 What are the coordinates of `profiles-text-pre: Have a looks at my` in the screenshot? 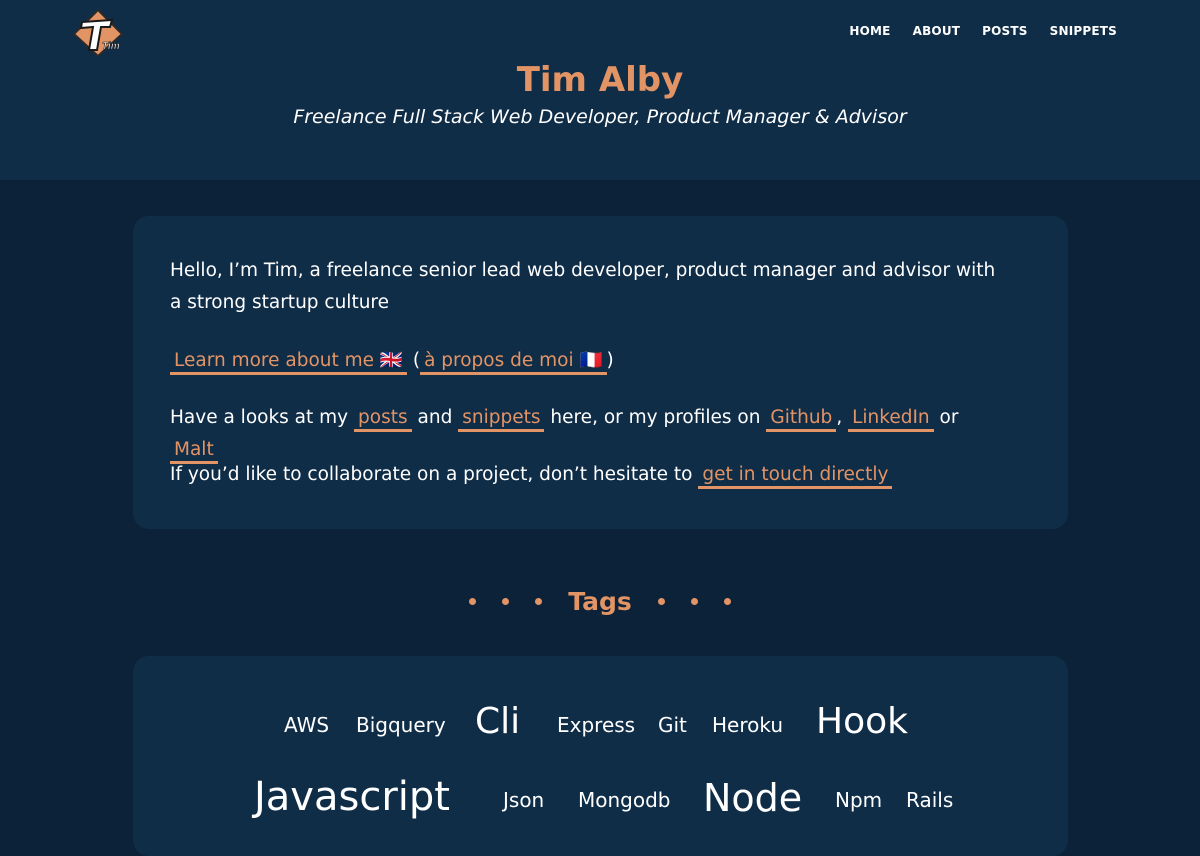 It's located at (259, 417).